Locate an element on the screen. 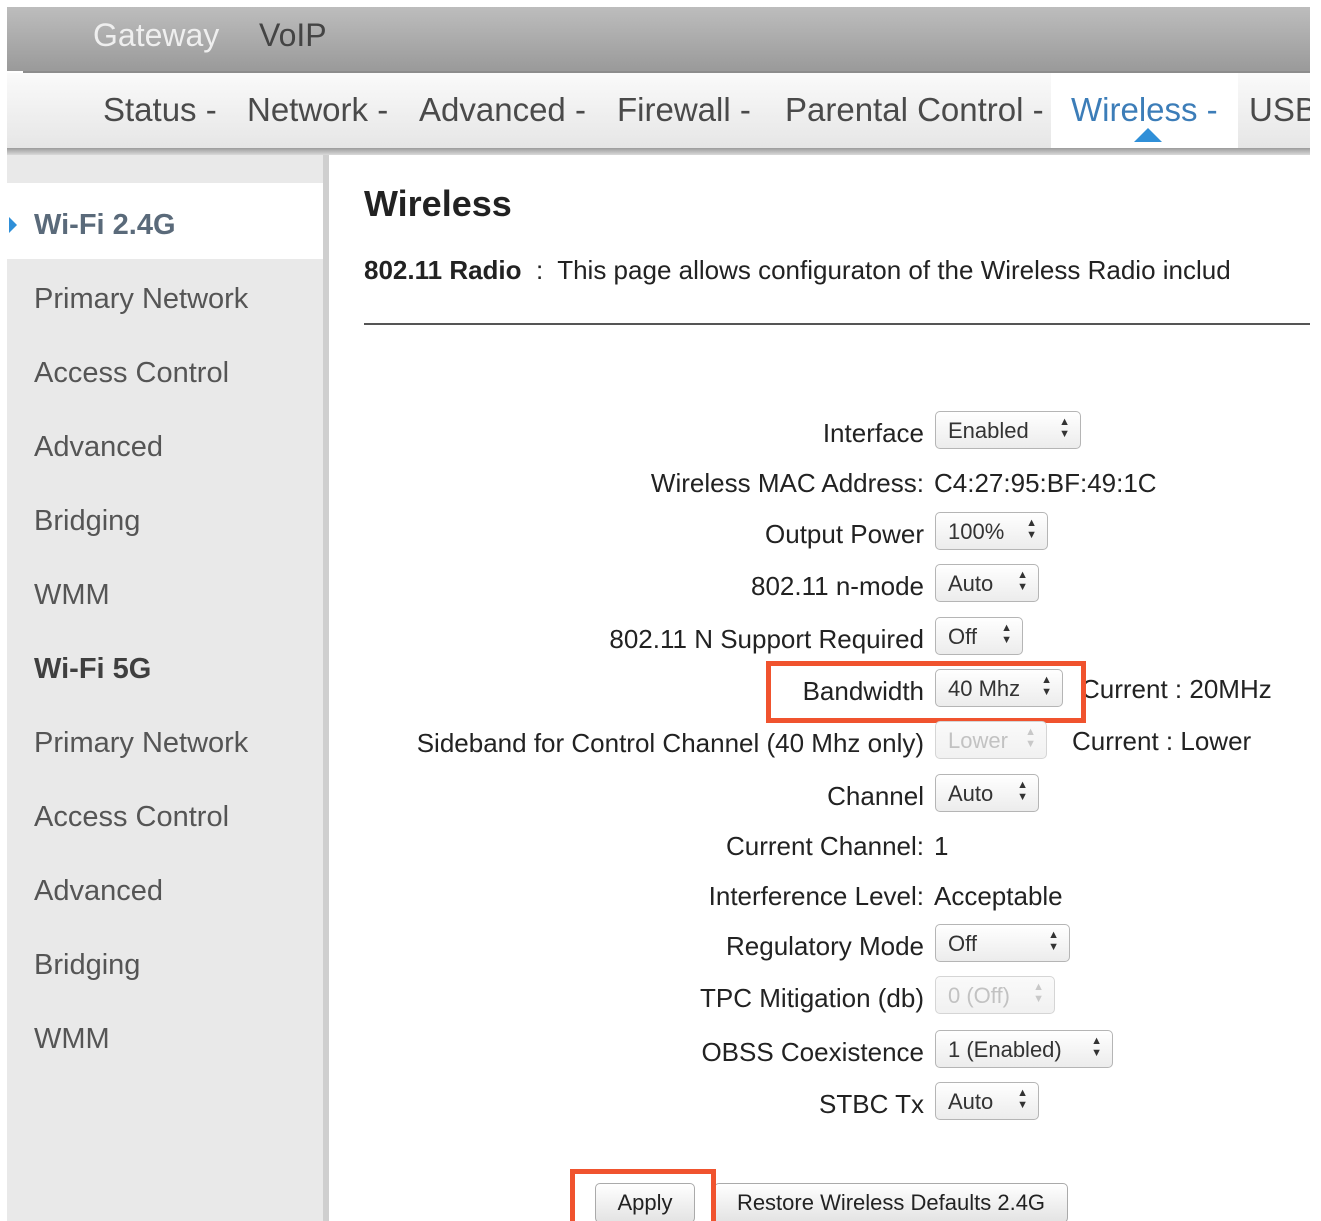 This screenshot has height=1221, width=1321. channel-label: Channel is located at coordinates (875, 796).